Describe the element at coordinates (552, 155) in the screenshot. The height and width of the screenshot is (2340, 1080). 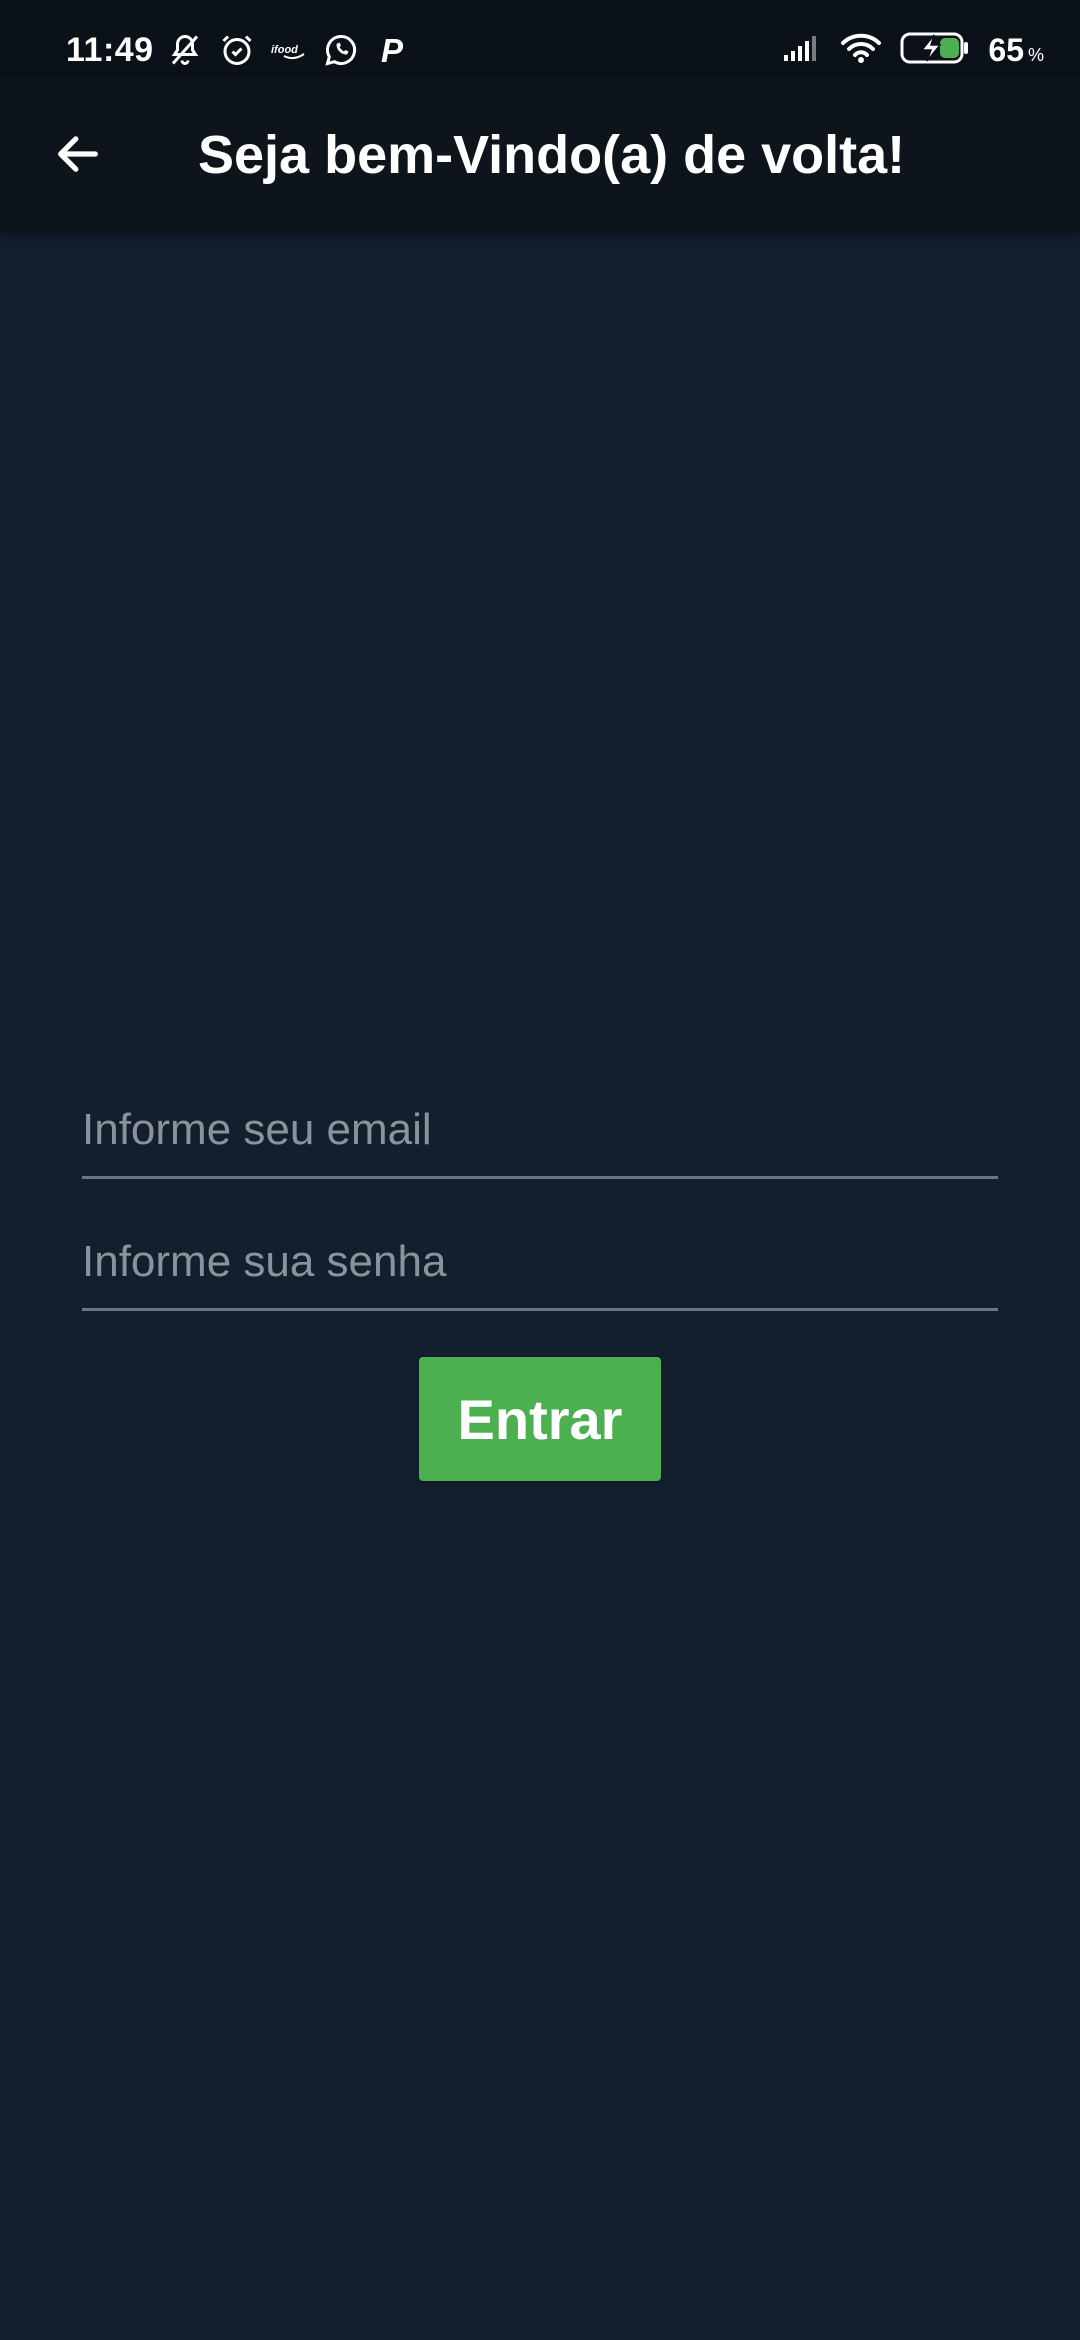
I see `page-title: Seja bem-Vindo(a) de volta!` at that location.